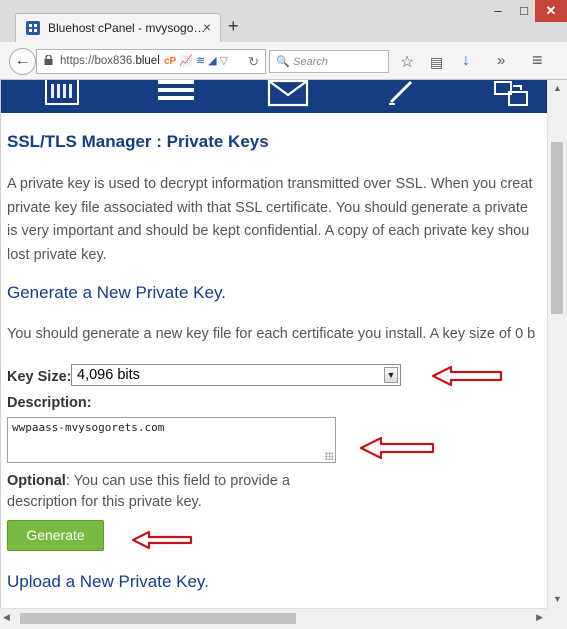 This screenshot has height=629, width=567. I want to click on reload-icon: ↻, so click(253, 62).